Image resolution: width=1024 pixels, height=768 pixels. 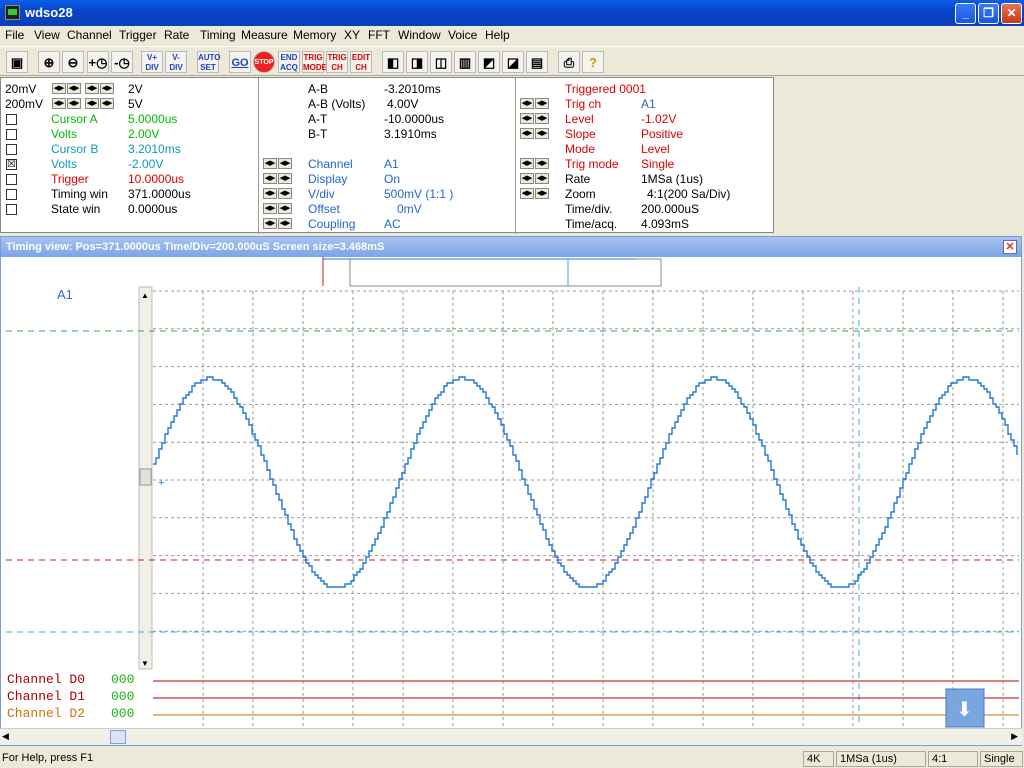 I want to click on window-mid-icon: ◪, so click(x=513, y=62).